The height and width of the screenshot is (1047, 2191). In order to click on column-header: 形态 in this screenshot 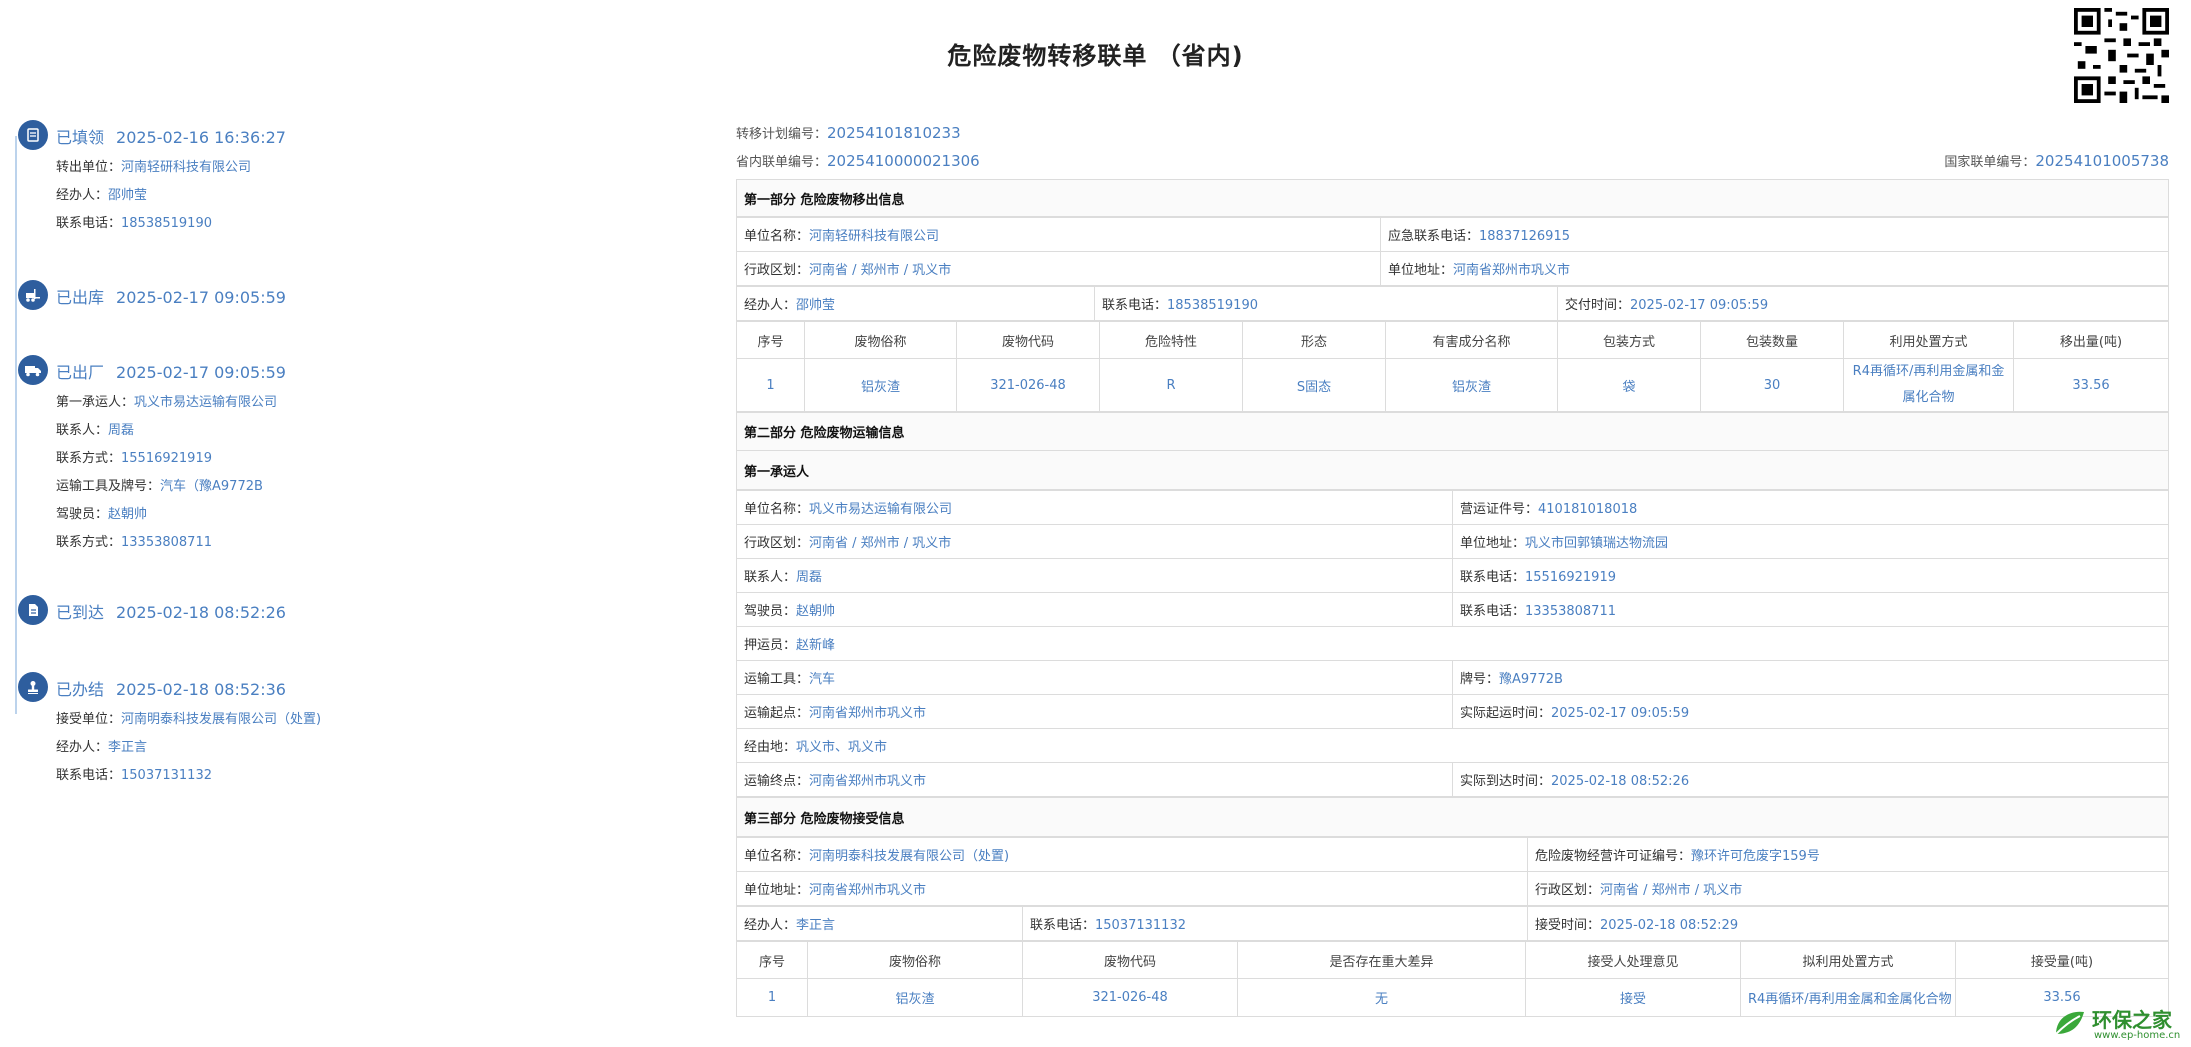, I will do `click(1314, 340)`.